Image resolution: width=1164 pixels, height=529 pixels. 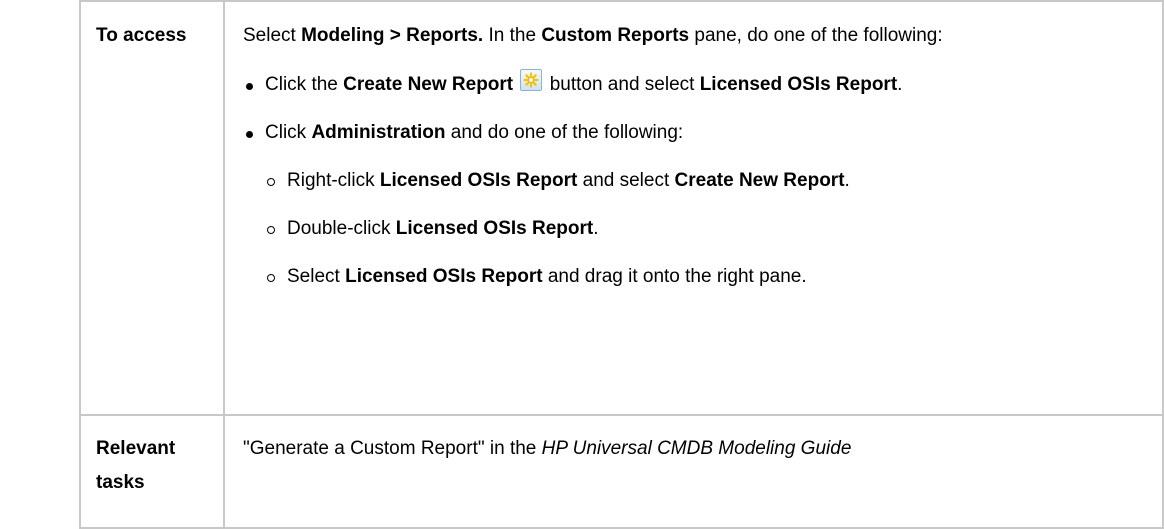 What do you see at coordinates (378, 132) in the screenshot?
I see `ui-term: Administration` at bounding box center [378, 132].